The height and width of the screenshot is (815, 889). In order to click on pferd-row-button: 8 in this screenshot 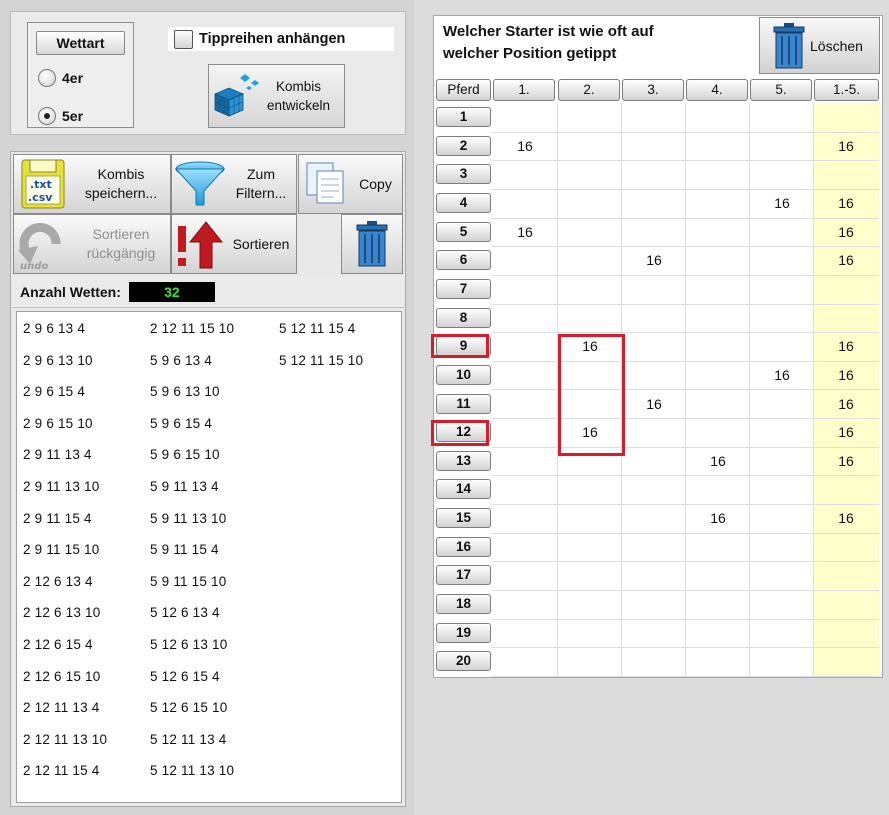, I will do `click(463, 318)`.